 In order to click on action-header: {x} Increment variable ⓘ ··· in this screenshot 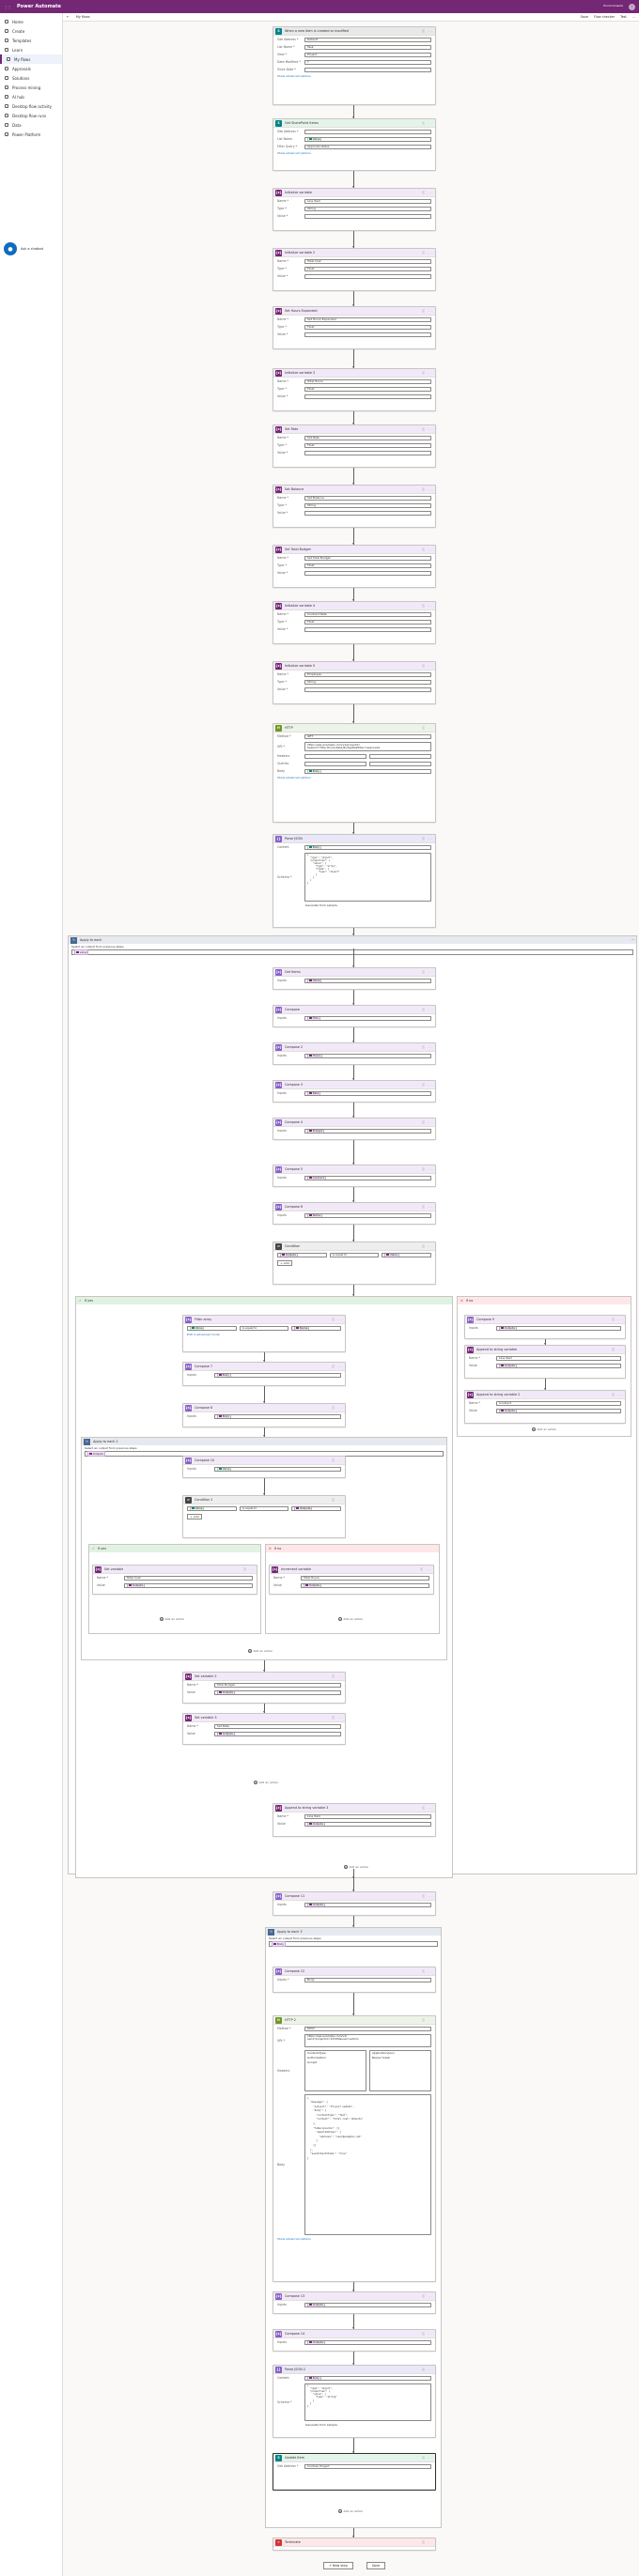, I will do `click(352, 1570)`.